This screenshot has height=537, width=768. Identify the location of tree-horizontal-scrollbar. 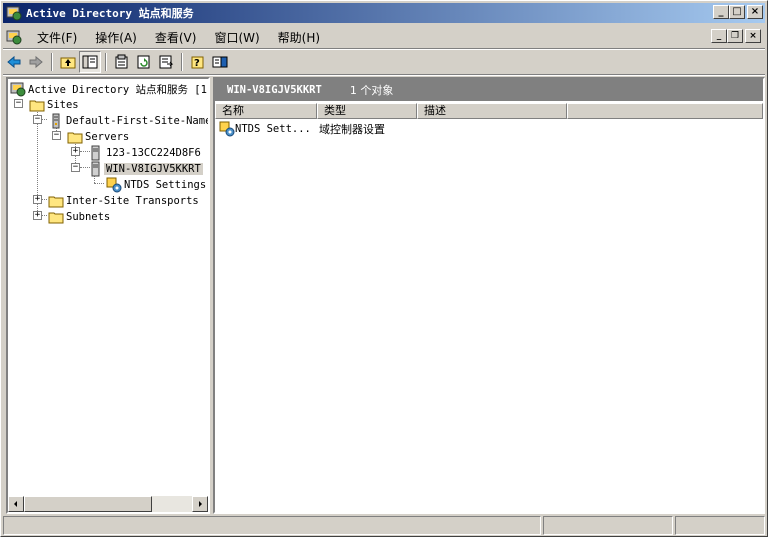
(108, 504).